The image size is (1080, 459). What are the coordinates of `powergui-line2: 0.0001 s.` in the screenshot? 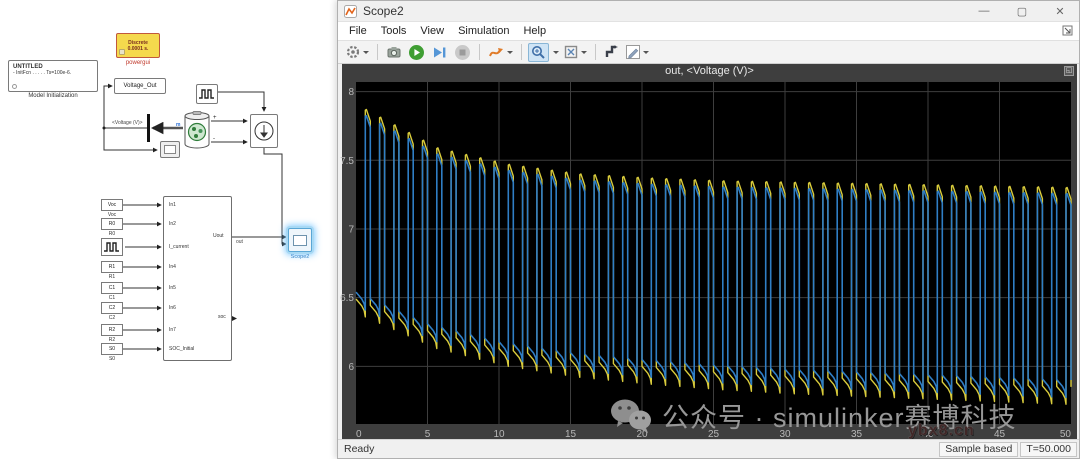 It's located at (138, 48).